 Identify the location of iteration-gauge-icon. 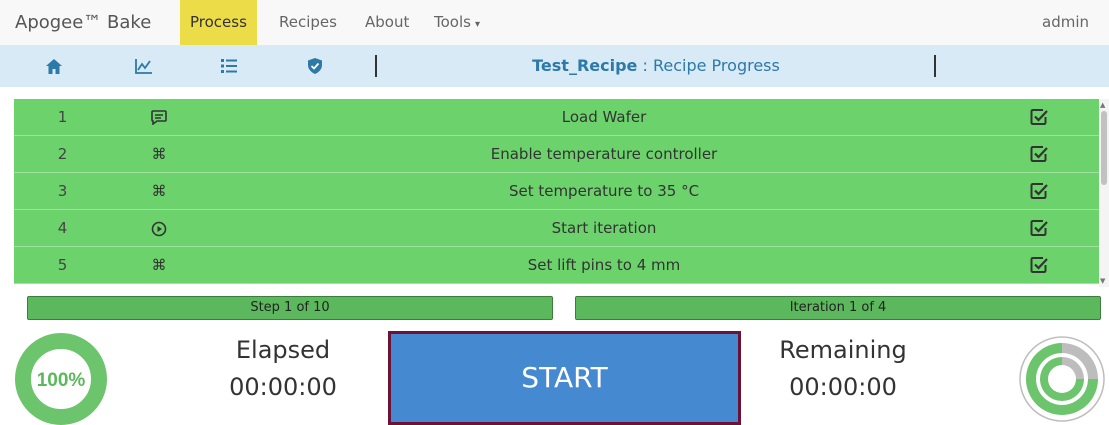
(1062, 379).